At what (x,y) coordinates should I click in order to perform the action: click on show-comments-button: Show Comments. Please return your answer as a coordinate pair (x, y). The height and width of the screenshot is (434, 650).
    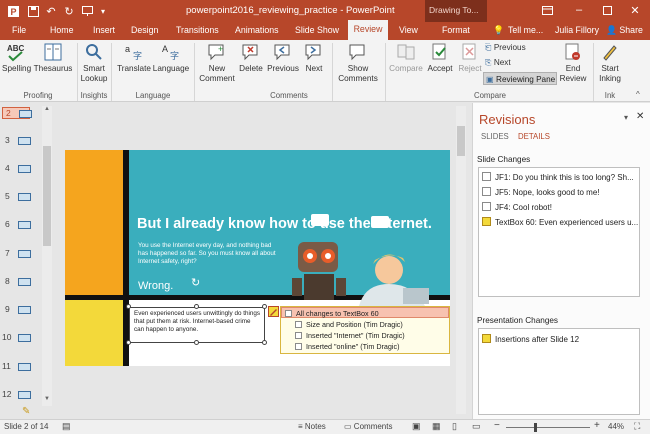
    Looking at the image, I should click on (358, 63).